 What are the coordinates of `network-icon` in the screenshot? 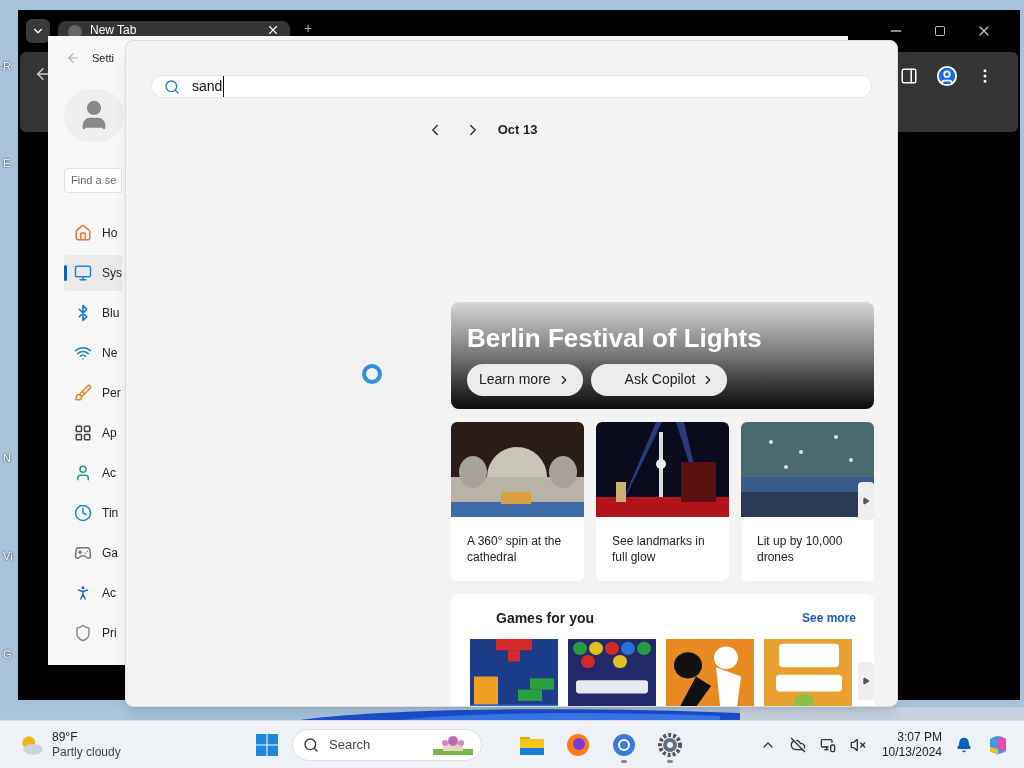 It's located at (827, 744).